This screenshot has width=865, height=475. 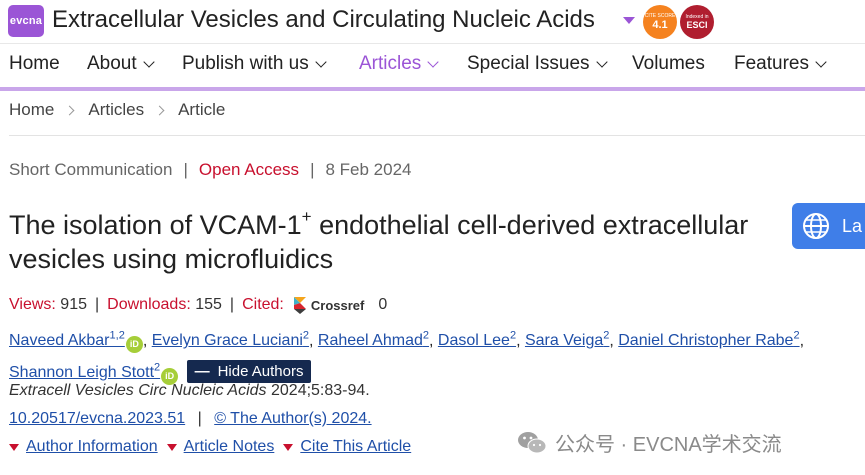 I want to click on author-information-toggle: Author Information, so click(x=83, y=447).